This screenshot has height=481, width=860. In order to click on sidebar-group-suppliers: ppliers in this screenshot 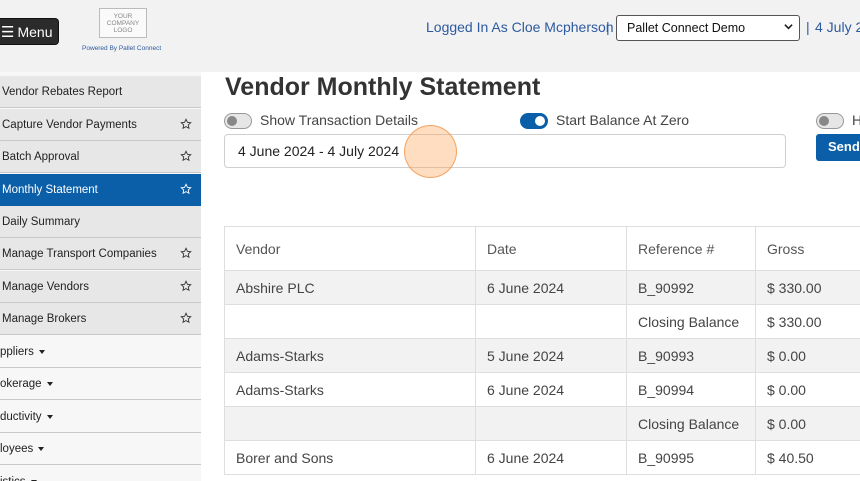, I will do `click(100, 352)`.